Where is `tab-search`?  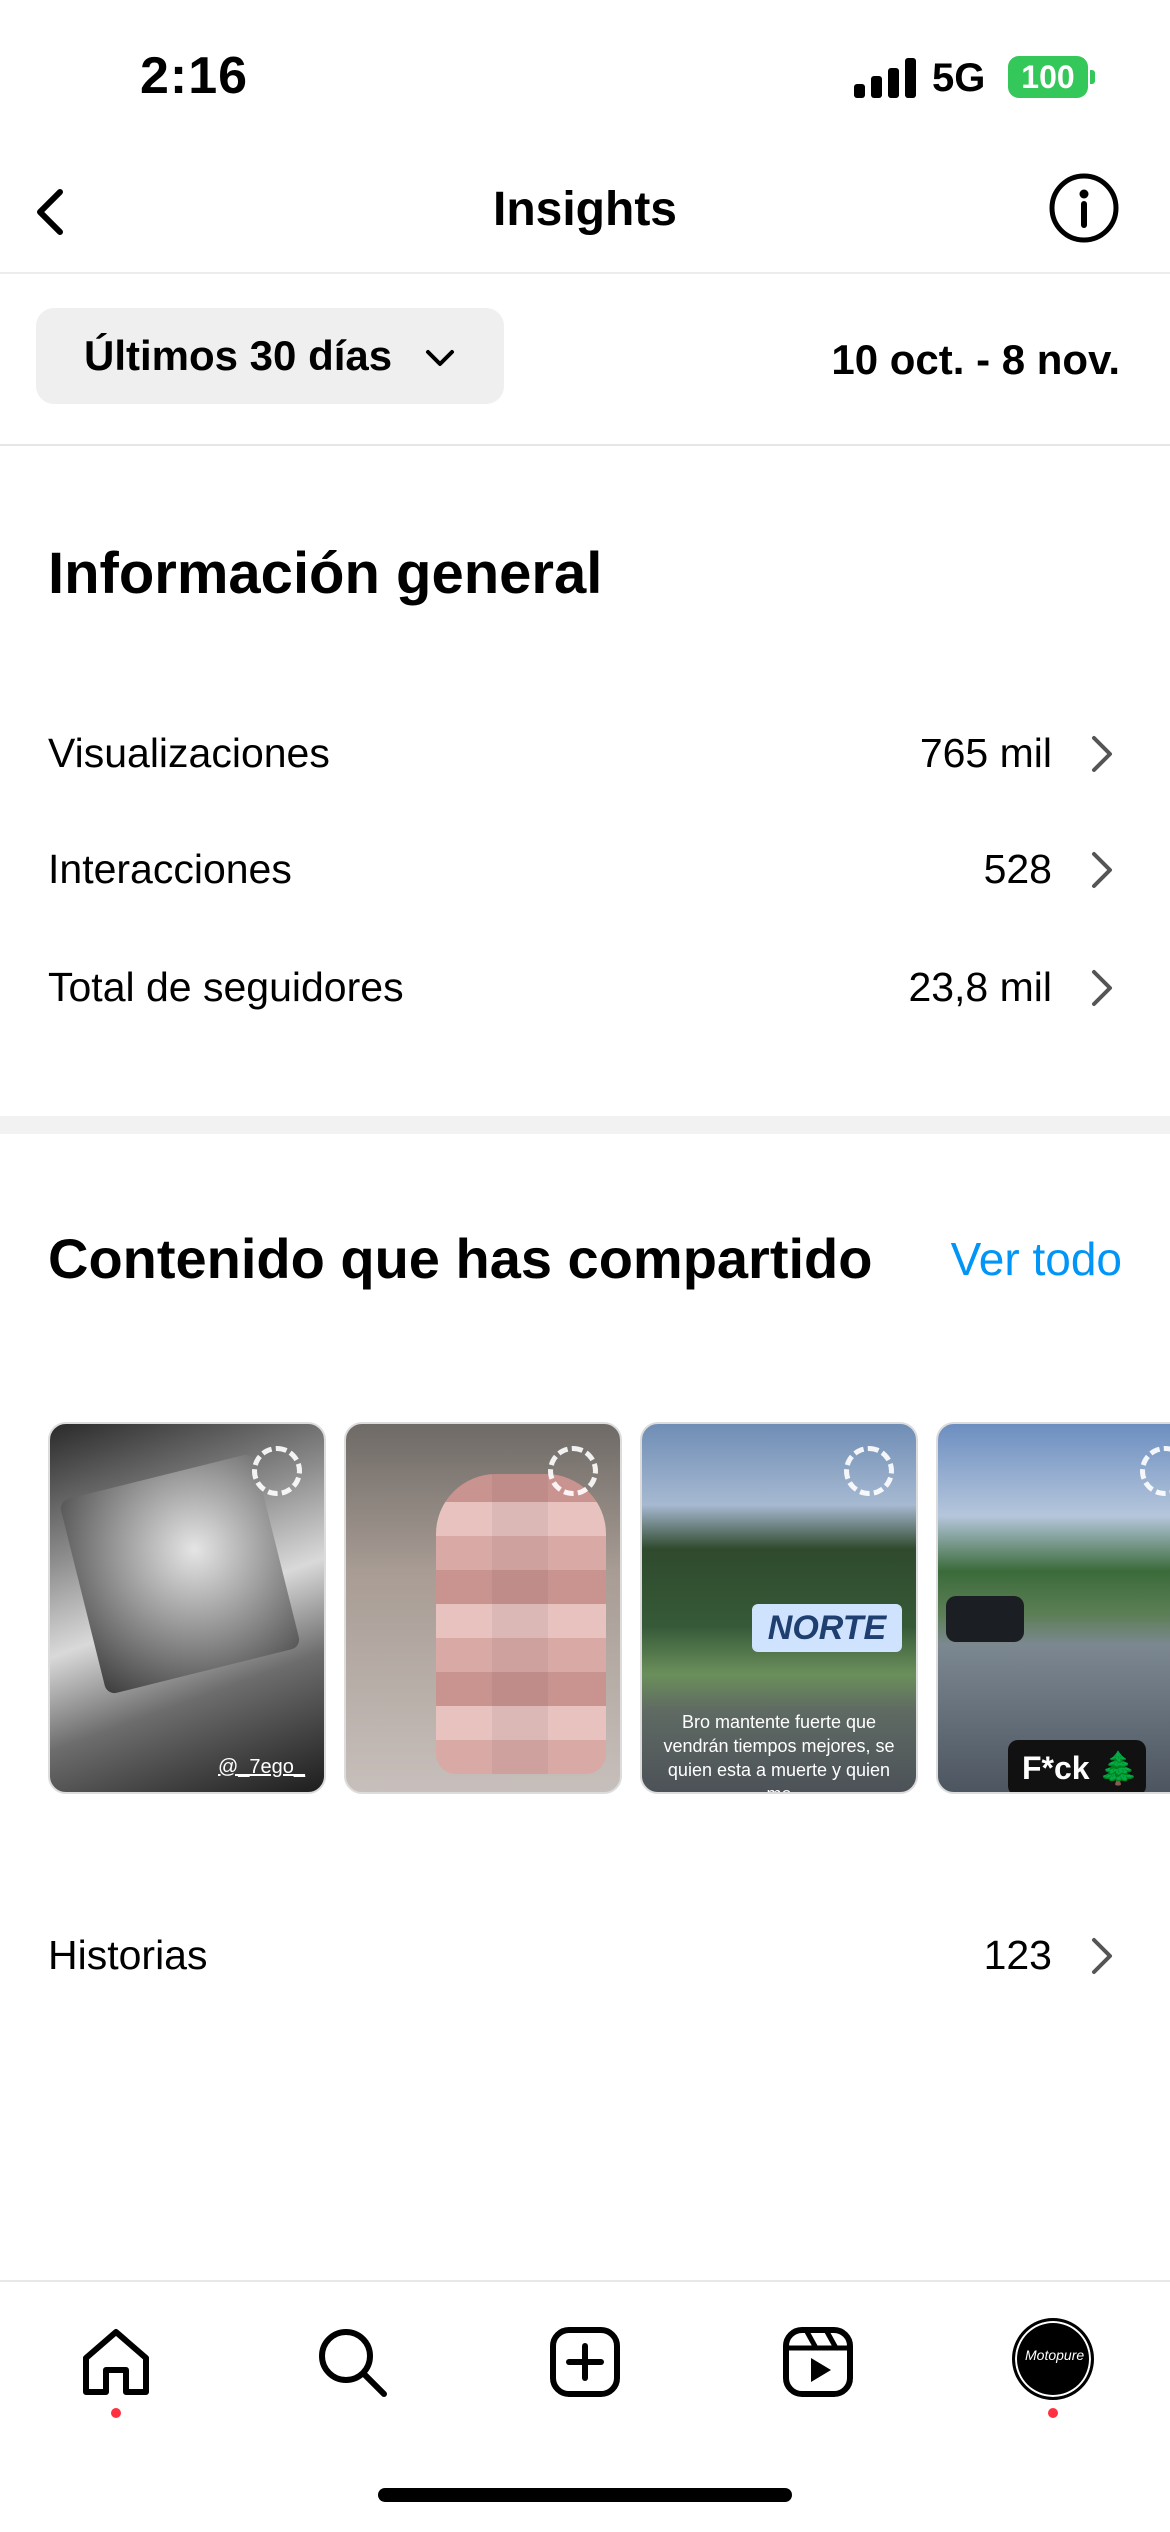 tab-search is located at coordinates (352, 2362).